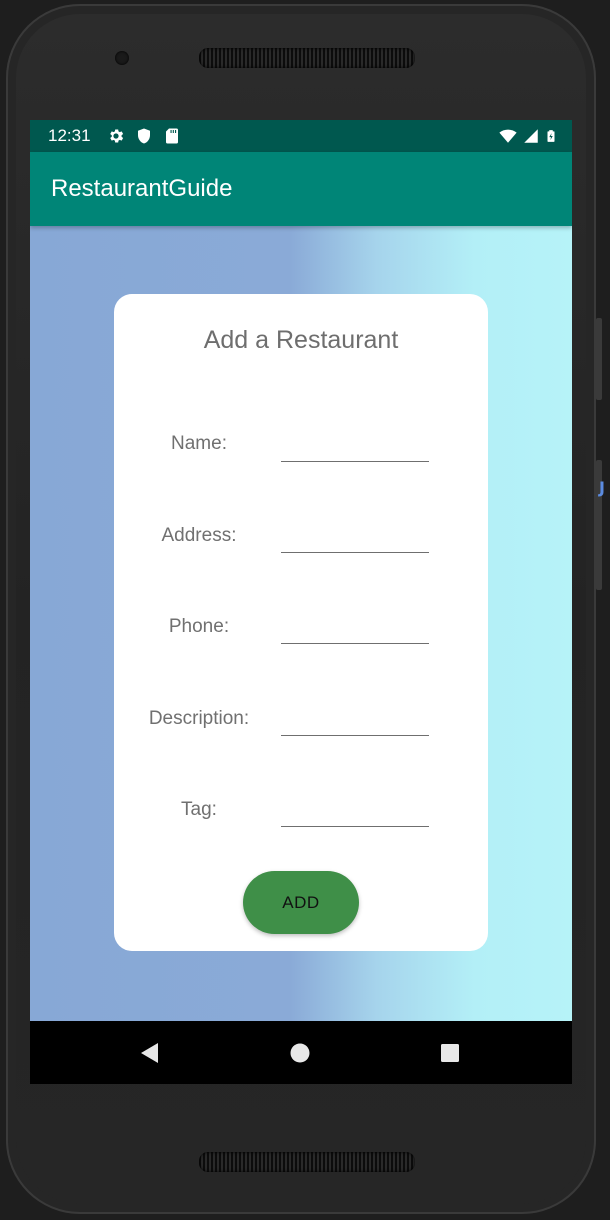  I want to click on name-field, so click(355, 445).